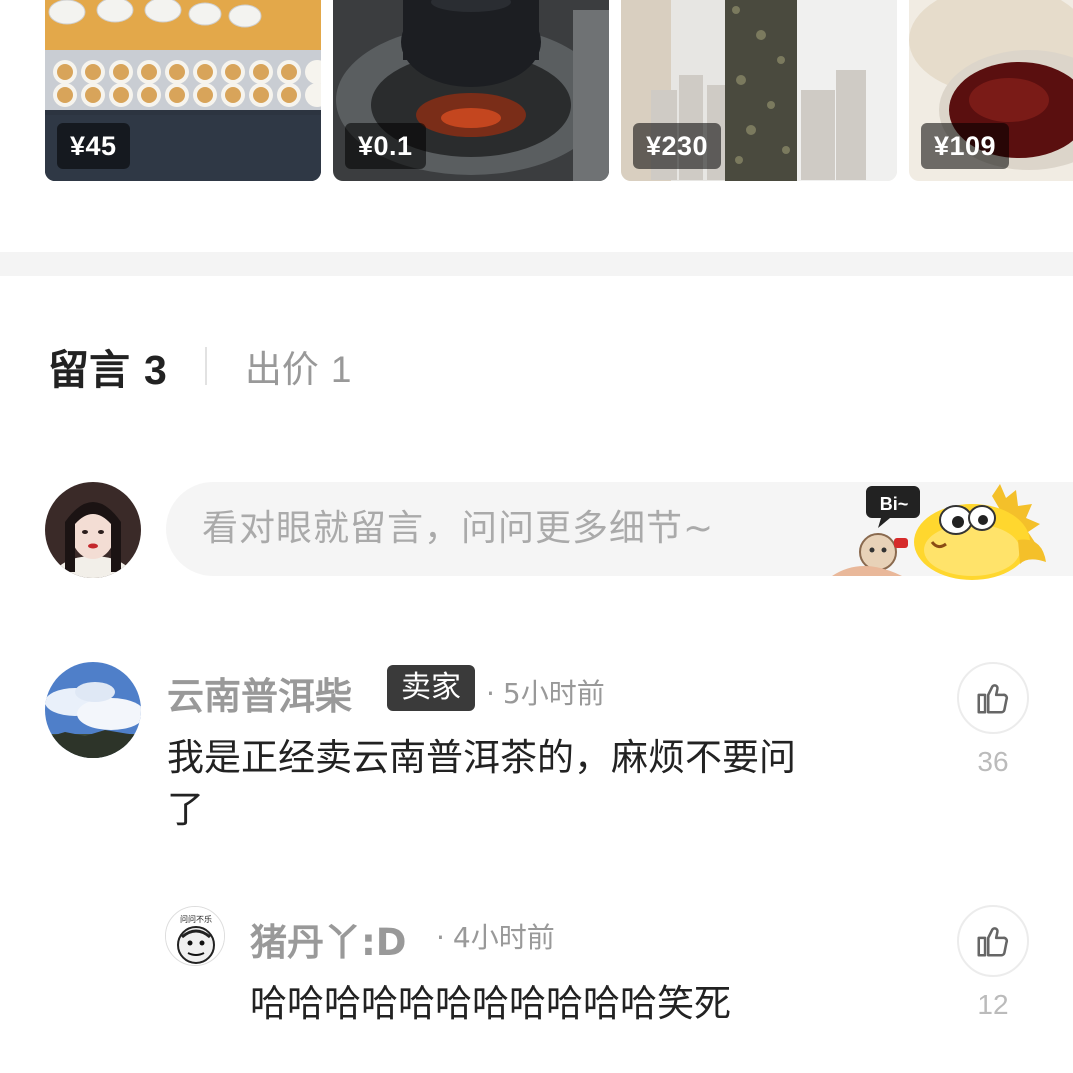  Describe the element at coordinates (503, 937) in the screenshot. I see `reply-time-text: 4小时前` at that location.